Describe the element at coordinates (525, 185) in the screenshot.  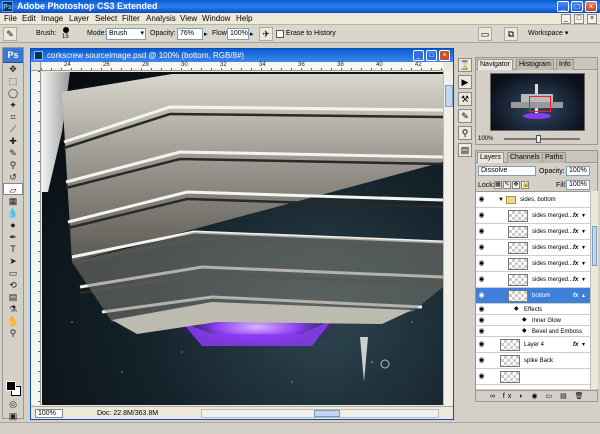
I see `lock-all-icon: 🔒` at that location.